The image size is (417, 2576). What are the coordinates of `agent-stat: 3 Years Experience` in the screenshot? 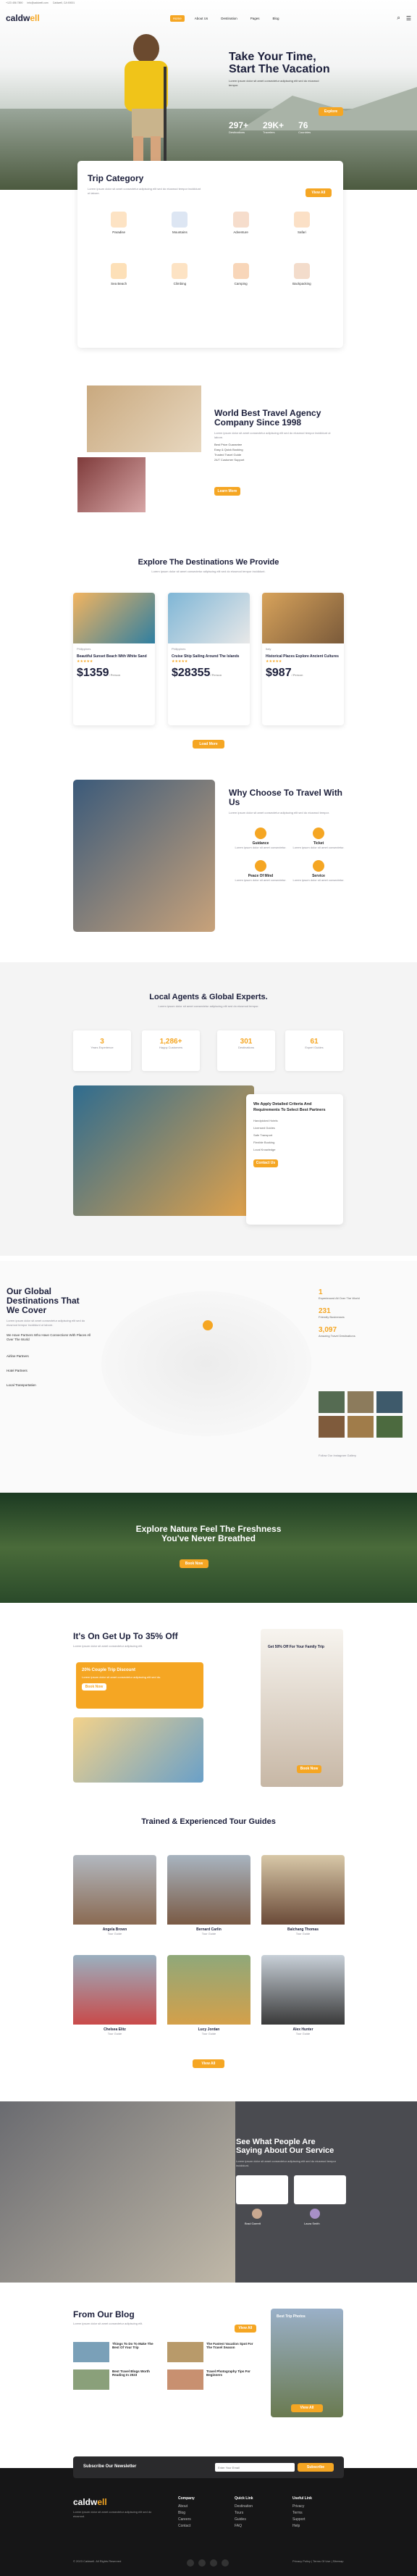 It's located at (102, 1050).